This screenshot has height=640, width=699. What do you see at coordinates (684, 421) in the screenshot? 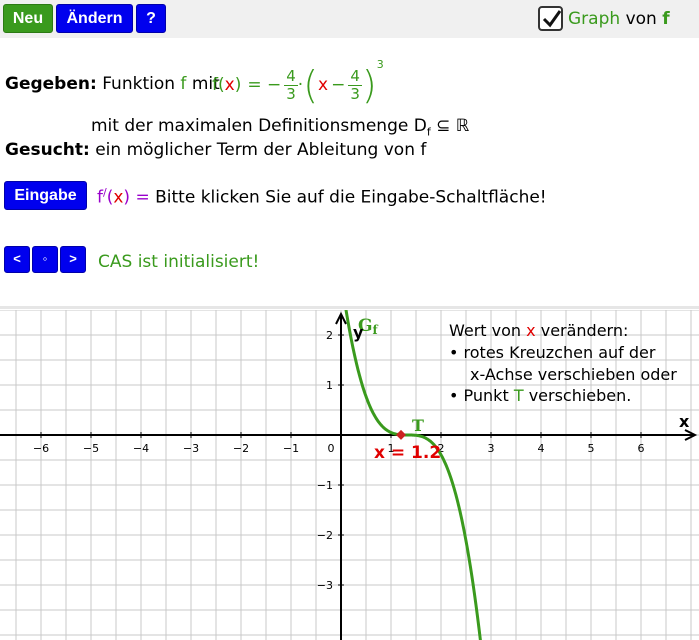
I see `x-axis-label: x` at bounding box center [684, 421].